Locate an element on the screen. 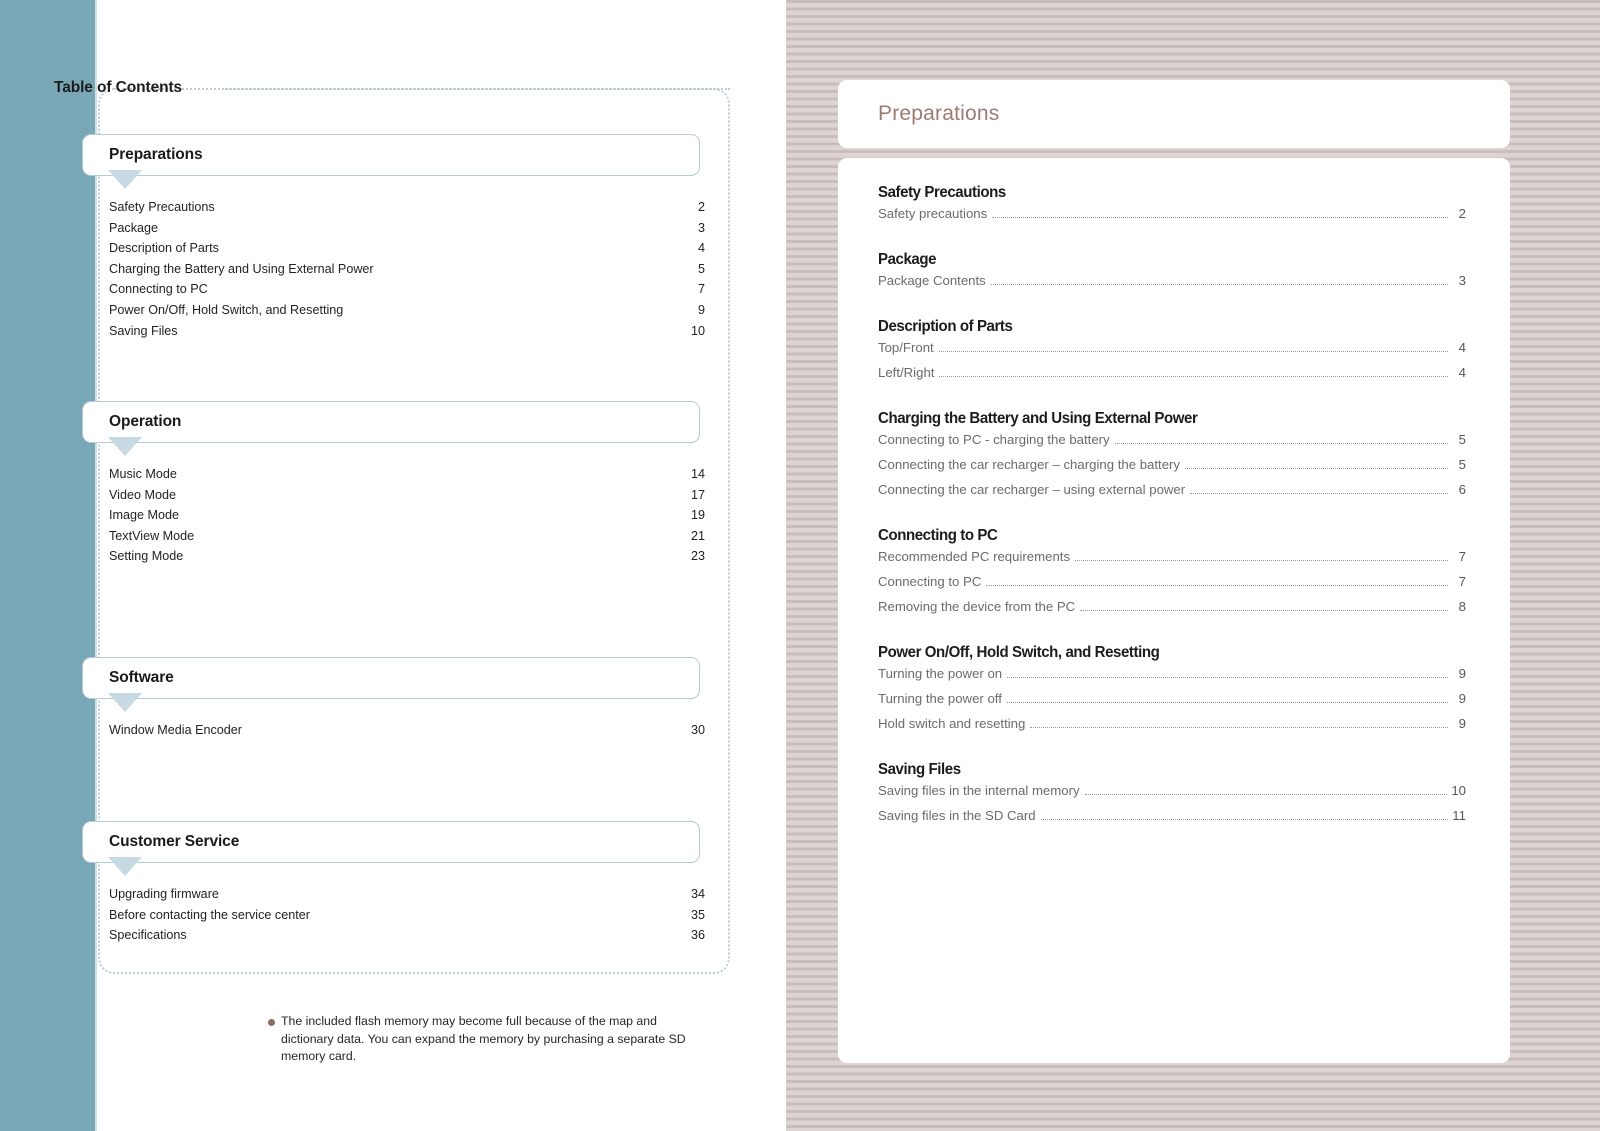 The width and height of the screenshot is (1600, 1131). contents-row-label: Saving files in the SD Card is located at coordinates (957, 815).